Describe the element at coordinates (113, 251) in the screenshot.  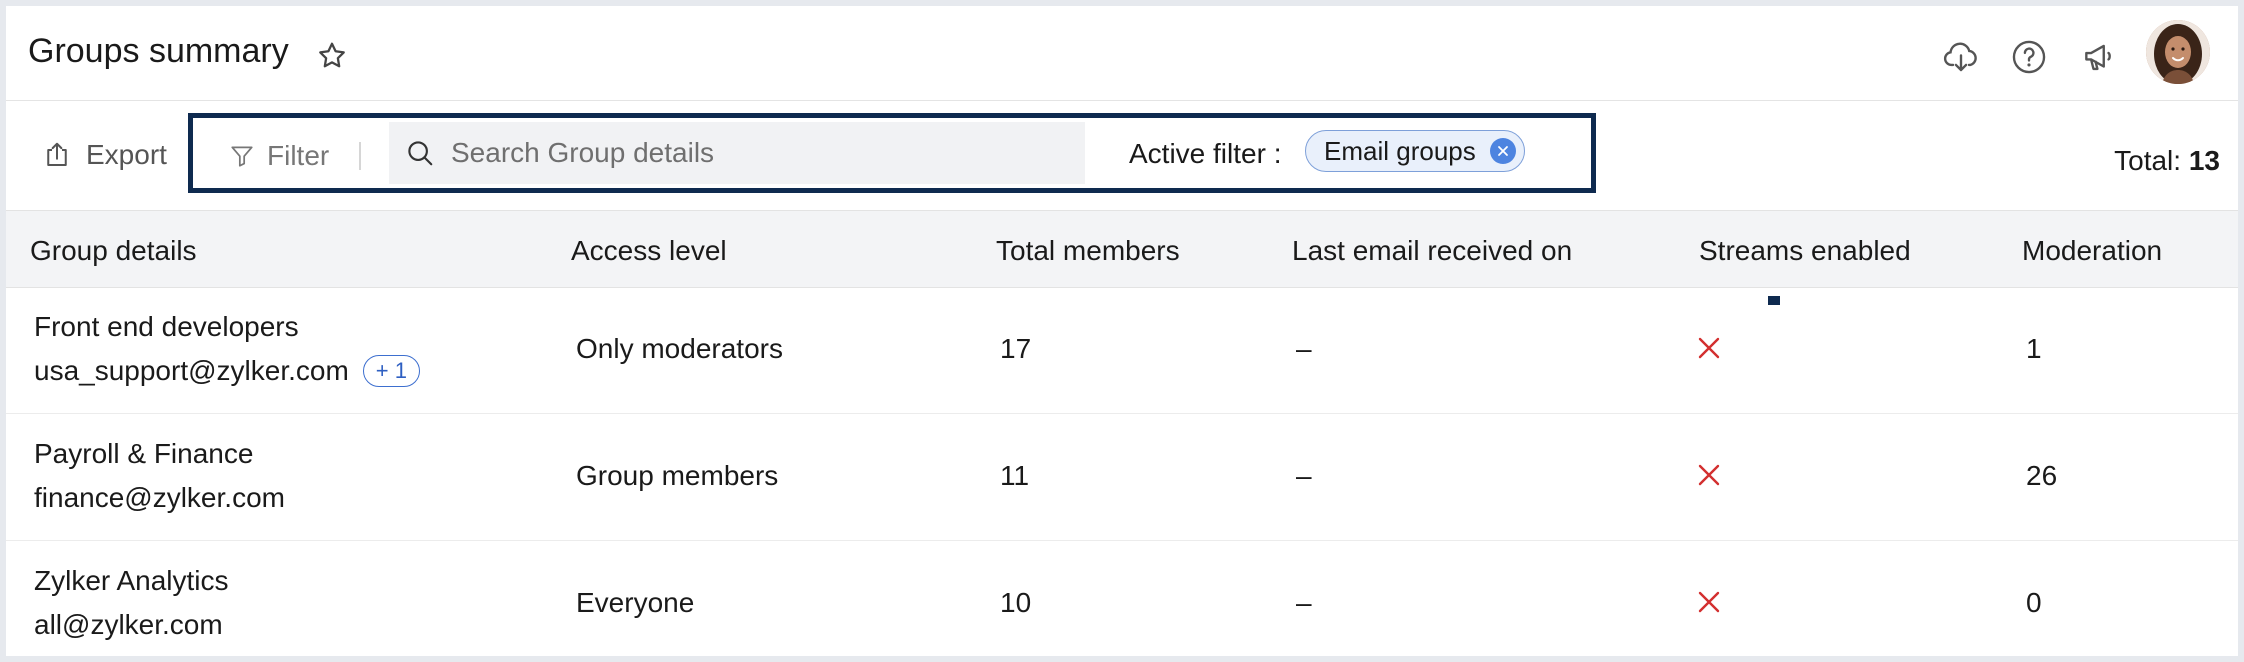
I see `column-header-group-details: Group details` at that location.